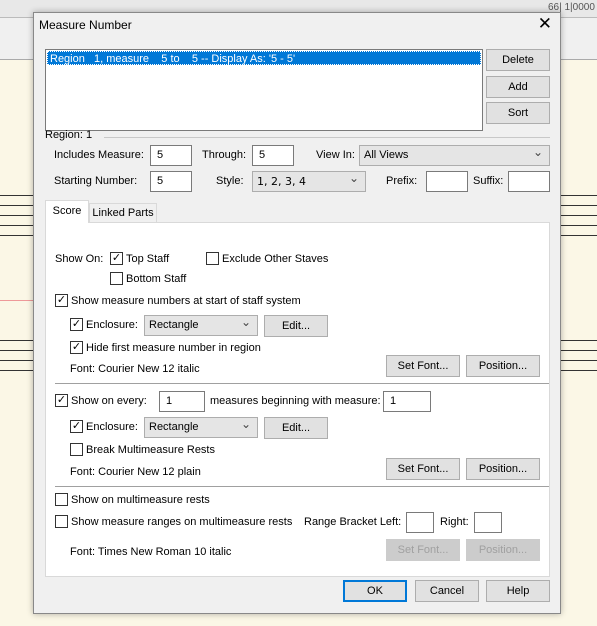  Describe the element at coordinates (67, 211) in the screenshot. I see `tab-score: Score` at that location.